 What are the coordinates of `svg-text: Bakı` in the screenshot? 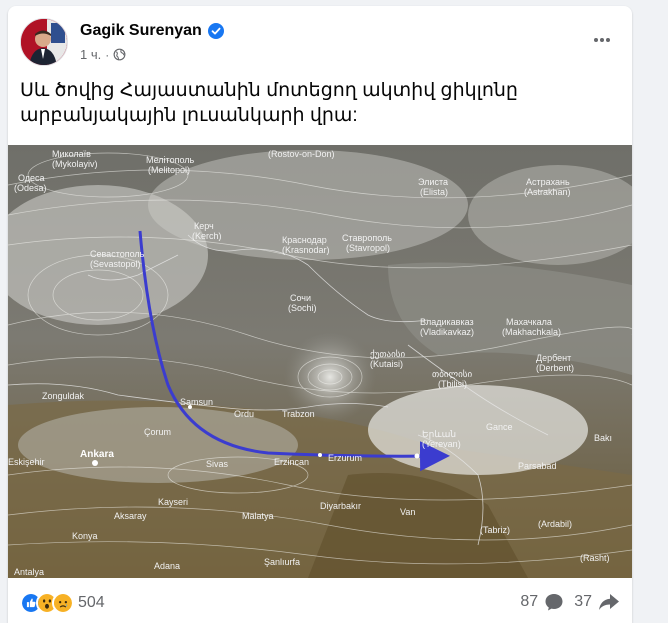 It's located at (603, 438).